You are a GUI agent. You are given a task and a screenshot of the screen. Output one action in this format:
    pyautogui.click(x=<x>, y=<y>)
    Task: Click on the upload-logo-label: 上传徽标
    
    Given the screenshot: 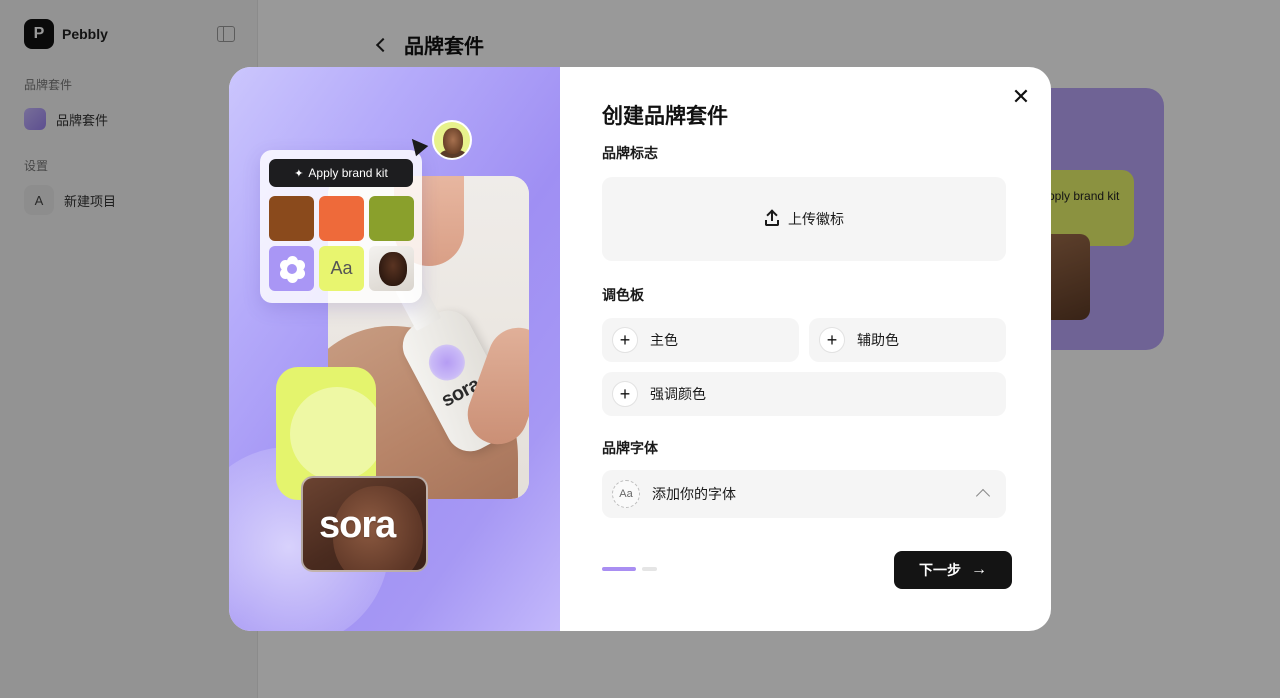 What is the action you would take?
    pyautogui.click(x=816, y=219)
    